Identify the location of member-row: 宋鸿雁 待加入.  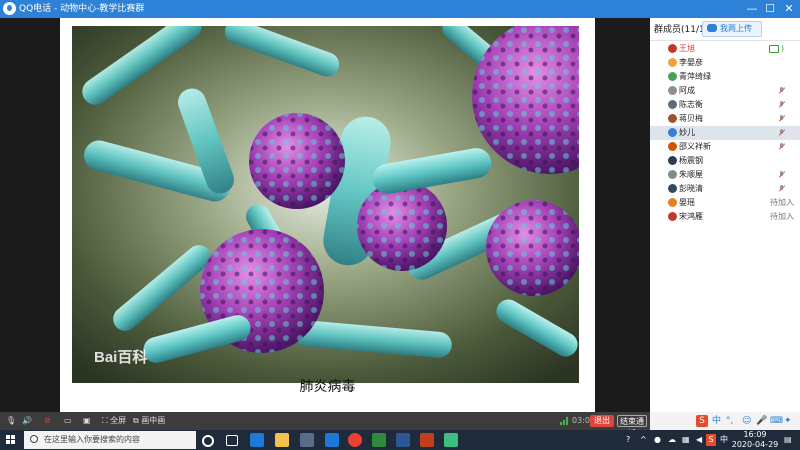
(725, 217).